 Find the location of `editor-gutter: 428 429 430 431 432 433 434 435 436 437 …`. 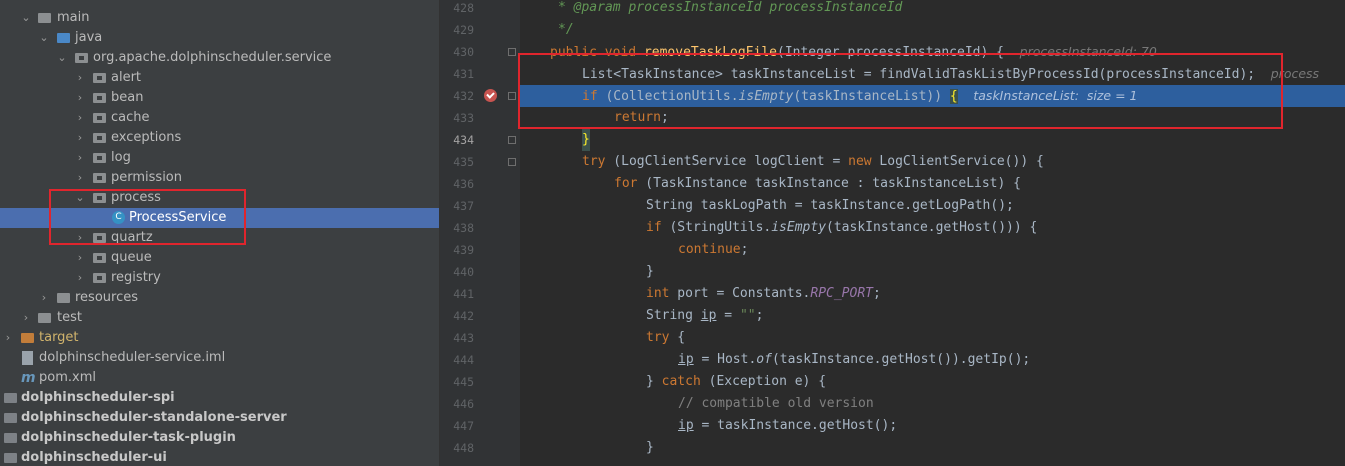

editor-gutter: 428 429 430 431 432 433 434 435 436 437 … is located at coordinates (480, 233).